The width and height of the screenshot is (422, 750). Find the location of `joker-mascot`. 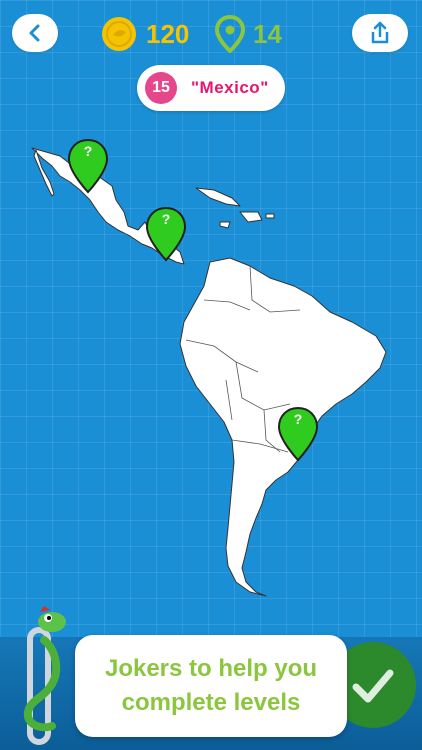

joker-mascot is located at coordinates (46, 675).